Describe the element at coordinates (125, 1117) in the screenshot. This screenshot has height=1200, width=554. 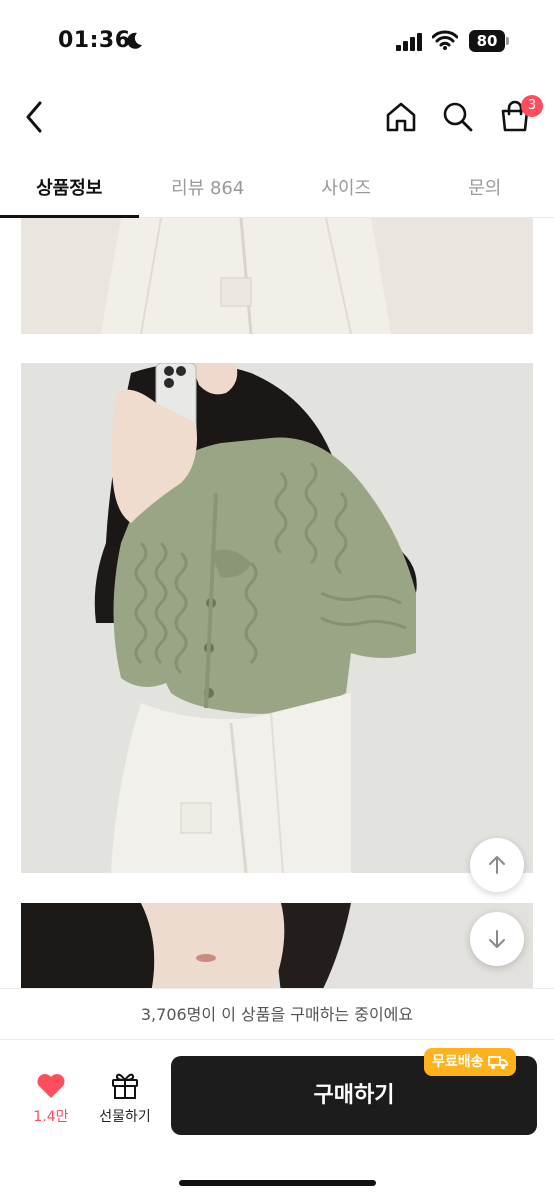
I see `gift-label: 선물하기` at that location.